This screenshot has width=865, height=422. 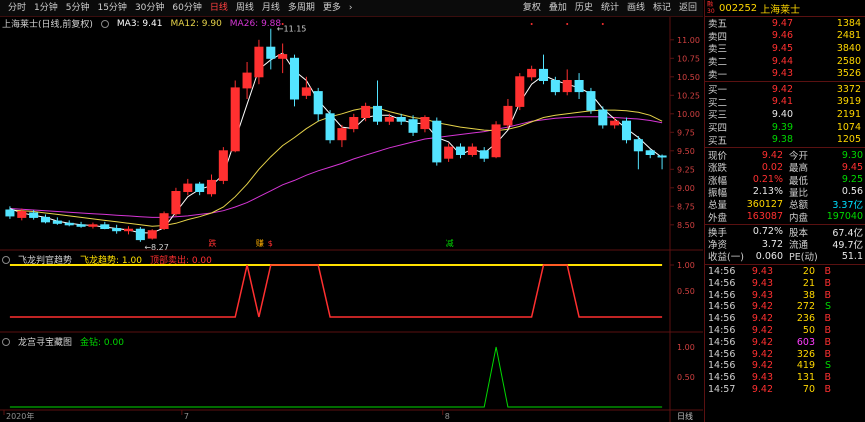 What do you see at coordinates (767, 232) in the screenshot?
I see `quote-value: 0.72%` at bounding box center [767, 232].